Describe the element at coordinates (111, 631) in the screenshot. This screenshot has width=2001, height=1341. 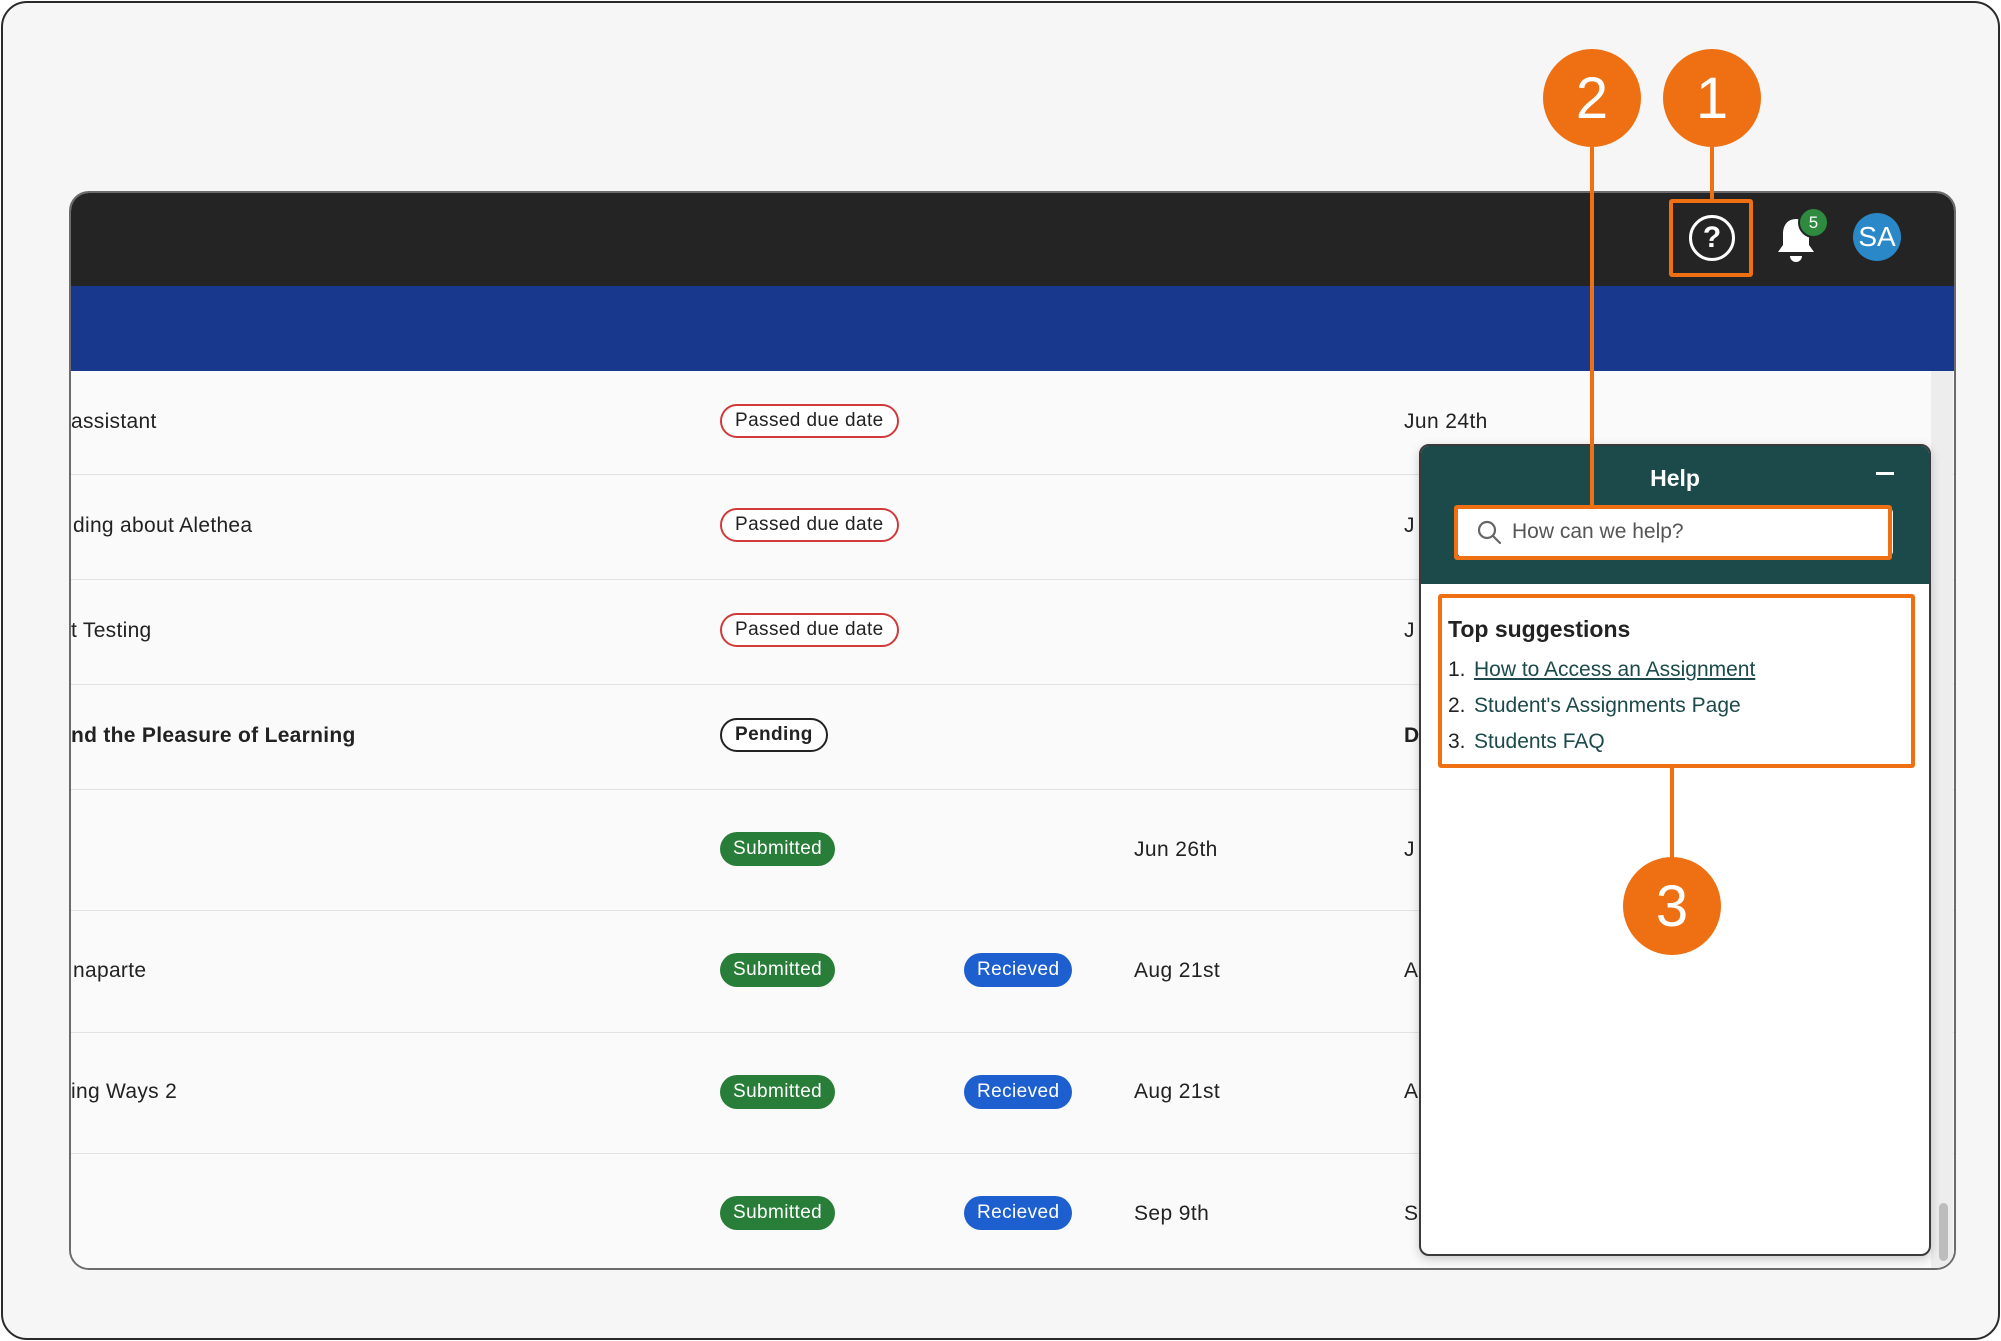
I see `assignment-title: t Testing` at that location.